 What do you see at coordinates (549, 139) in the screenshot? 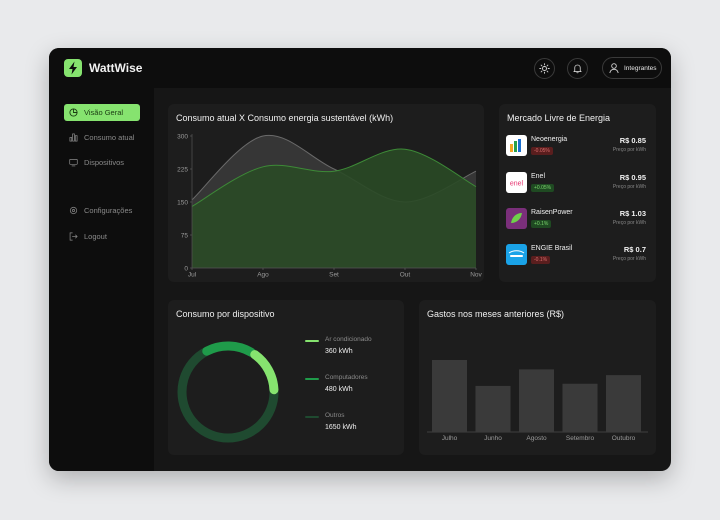
I see `market-item-name: Neoenergia` at bounding box center [549, 139].